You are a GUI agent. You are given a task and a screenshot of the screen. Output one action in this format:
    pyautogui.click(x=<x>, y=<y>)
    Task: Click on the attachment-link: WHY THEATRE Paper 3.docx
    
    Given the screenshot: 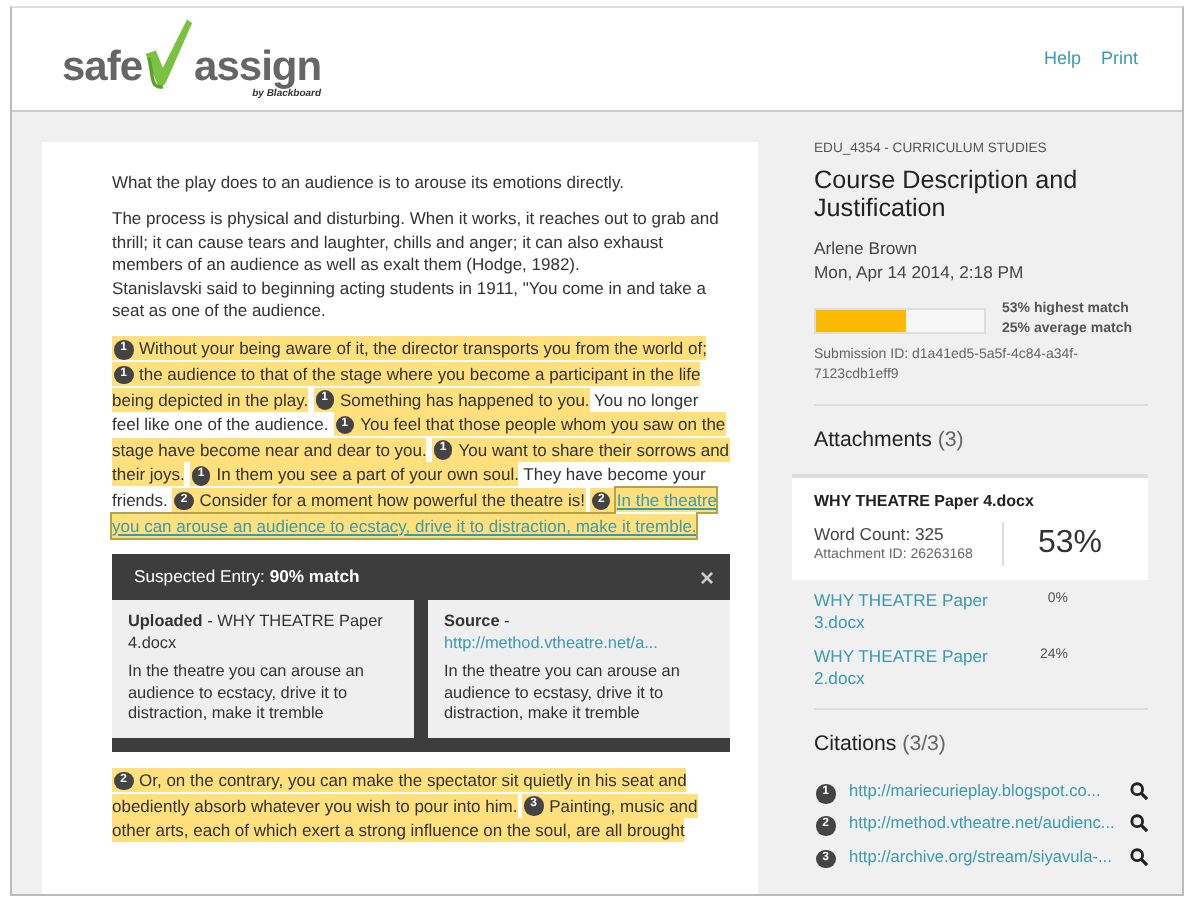 What is the action you would take?
    pyautogui.click(x=904, y=612)
    